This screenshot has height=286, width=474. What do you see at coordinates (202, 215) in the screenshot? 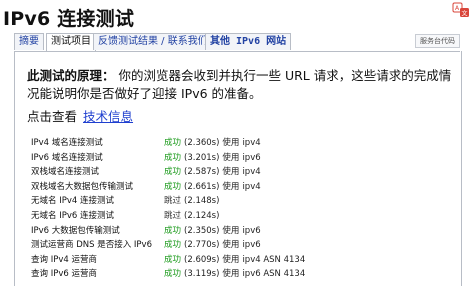
I see `duration: (2.124s)` at bounding box center [202, 215].